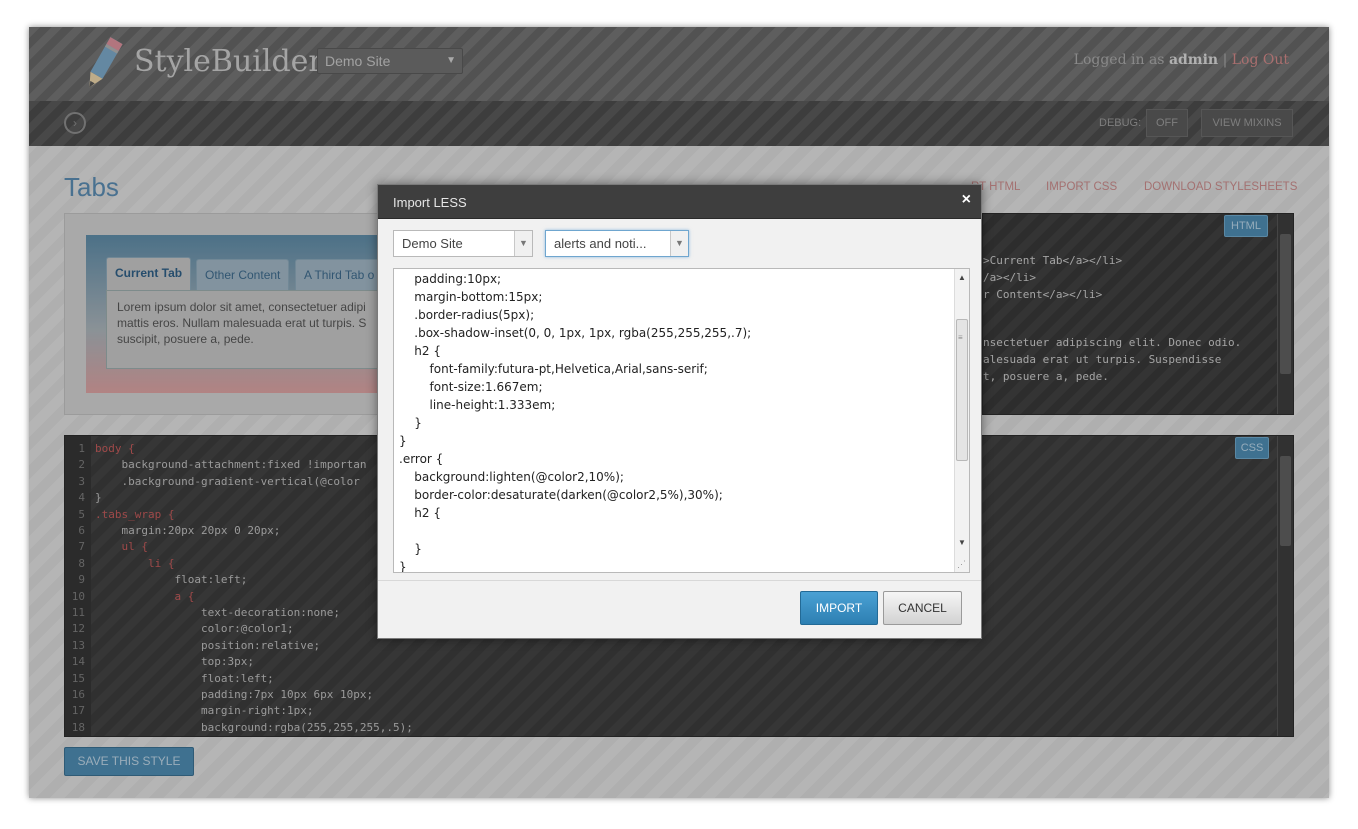 The width and height of the screenshot is (1358, 829). What do you see at coordinates (421, 459) in the screenshot?
I see `less-code-line: .error {` at bounding box center [421, 459].